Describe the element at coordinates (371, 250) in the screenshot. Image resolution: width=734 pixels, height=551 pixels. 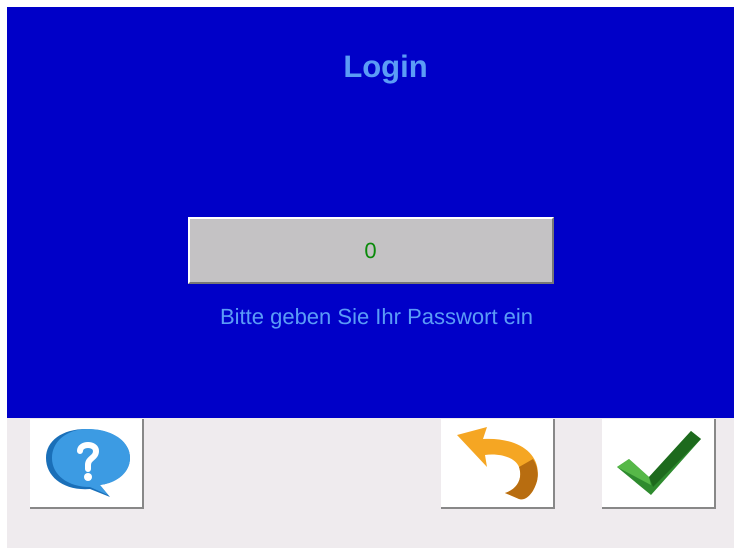
I see `password-field: 0` at that location.